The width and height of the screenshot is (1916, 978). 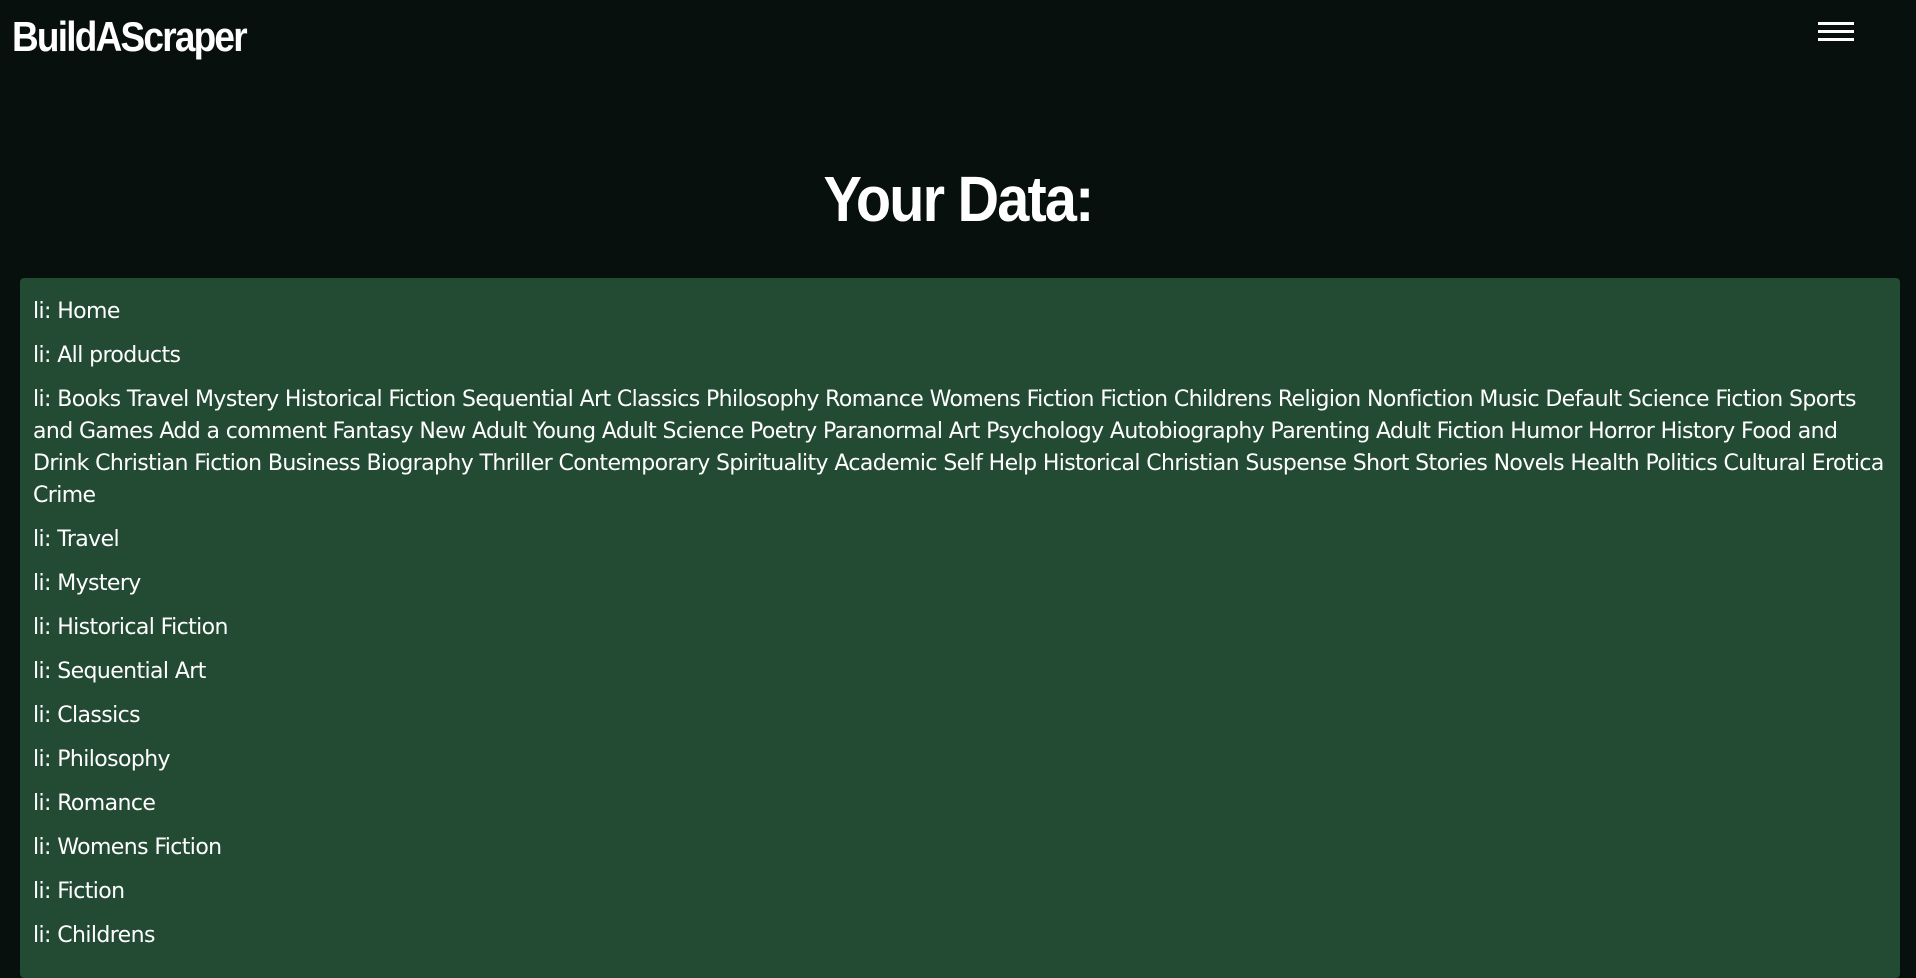 I want to click on menu-bar-middle, so click(x=1836, y=31).